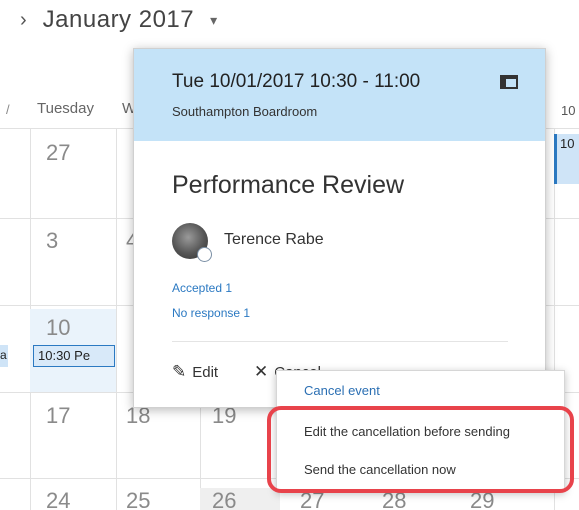 This screenshot has height=510, width=579. What do you see at coordinates (202, 288) in the screenshot?
I see `accepted-link: Accepted 1` at bounding box center [202, 288].